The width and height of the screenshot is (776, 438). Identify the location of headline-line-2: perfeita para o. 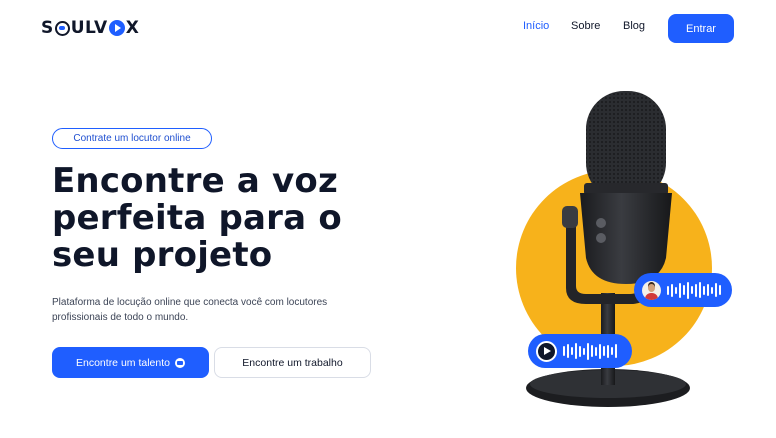
(197, 218).